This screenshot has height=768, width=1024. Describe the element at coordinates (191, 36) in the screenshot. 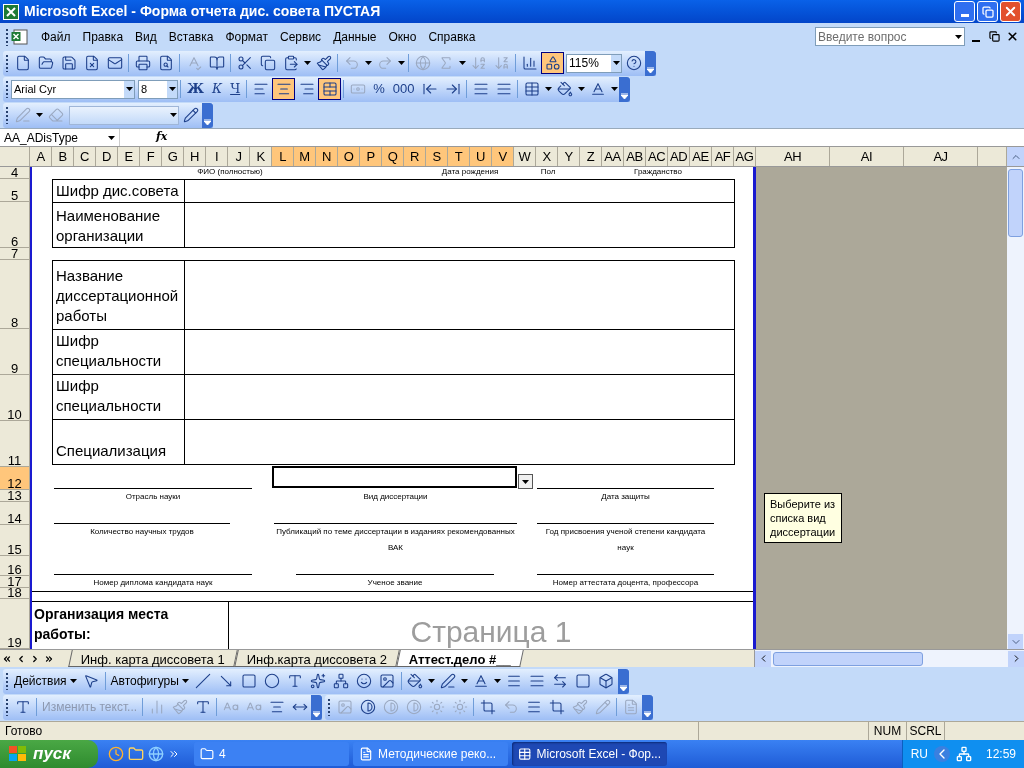

I see `menu-item: Вставка` at that location.